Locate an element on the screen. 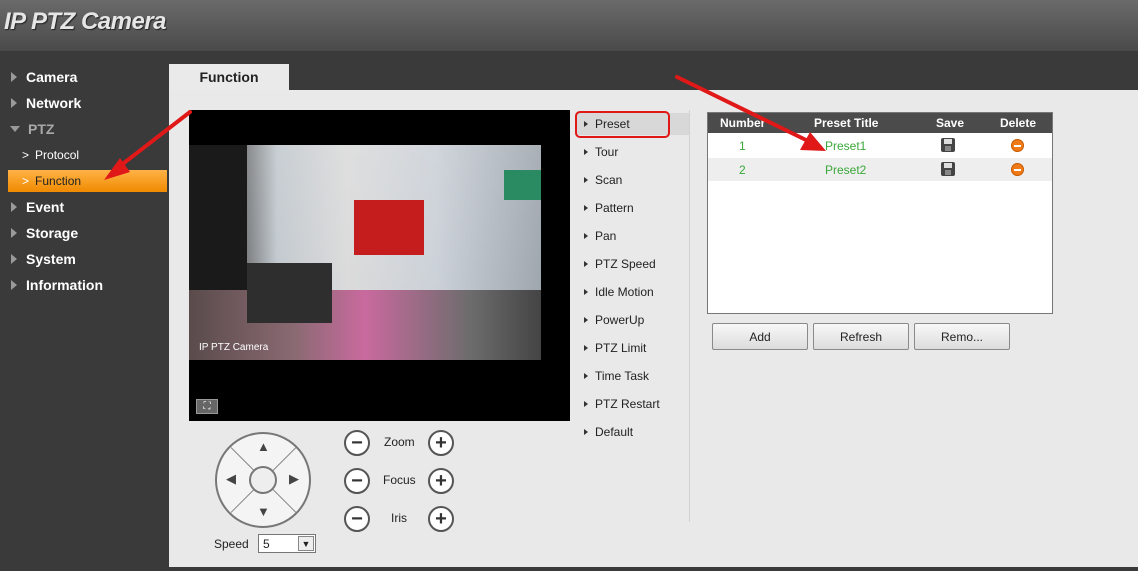 The image size is (1138, 571). iris-plus-button: + is located at coordinates (441, 519).